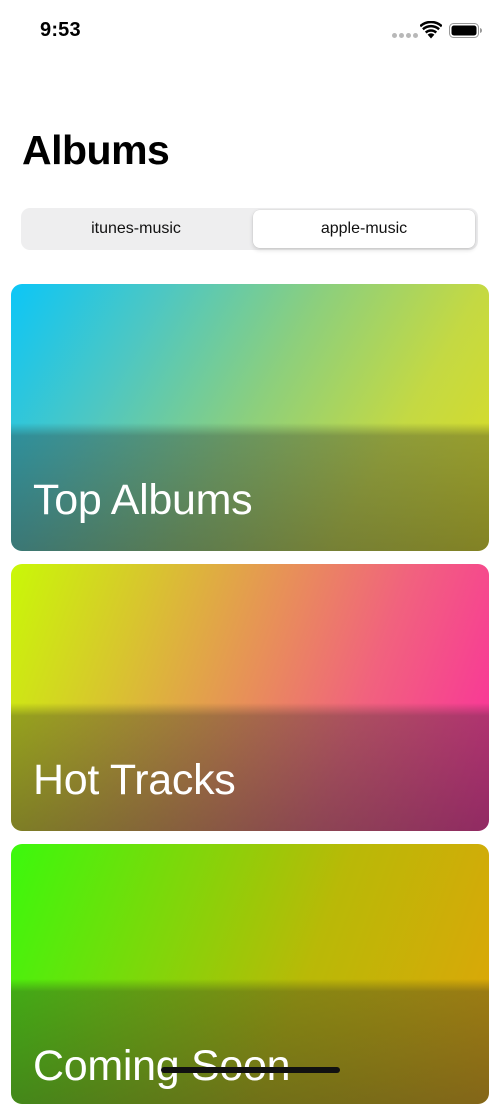 The image size is (500, 1104). I want to click on status-bar: 9:53, so click(250, 30).